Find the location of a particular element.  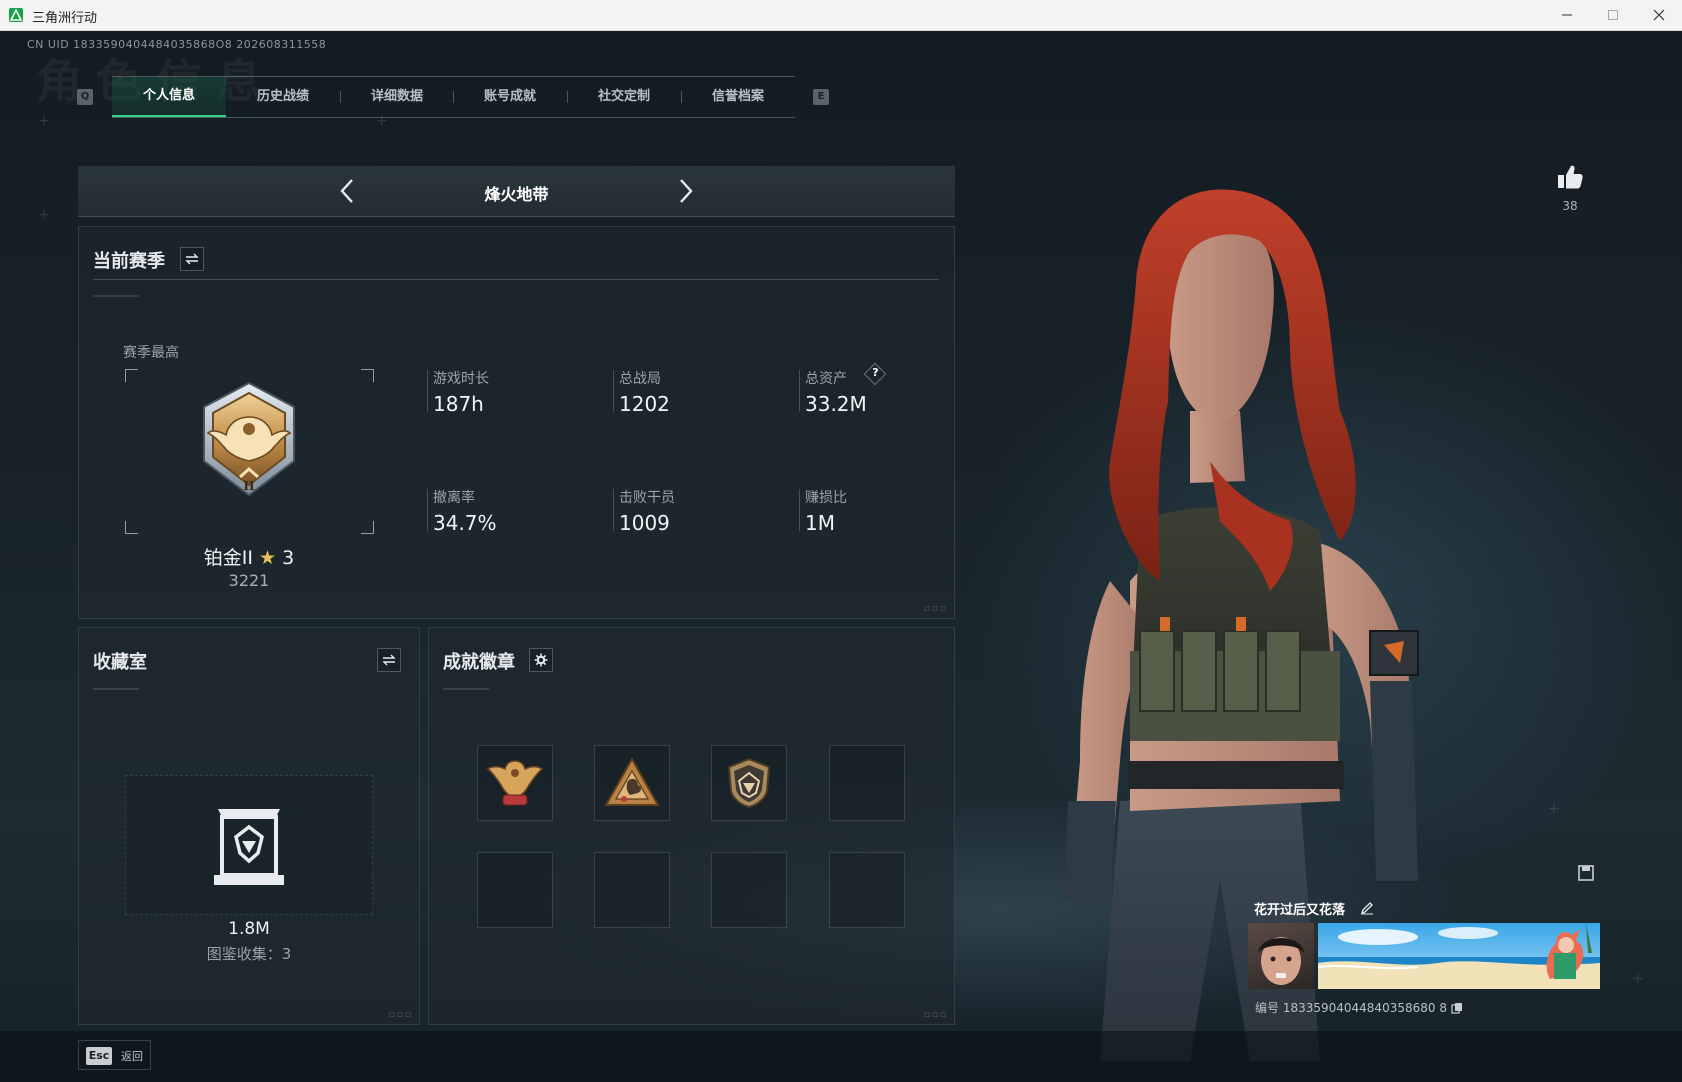

help-icon: ? is located at coordinates (875, 372).